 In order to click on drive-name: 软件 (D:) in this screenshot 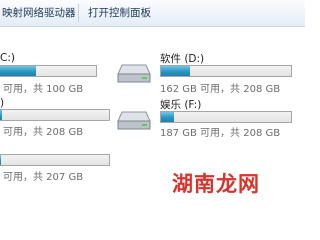, I will do `click(182, 59)`.